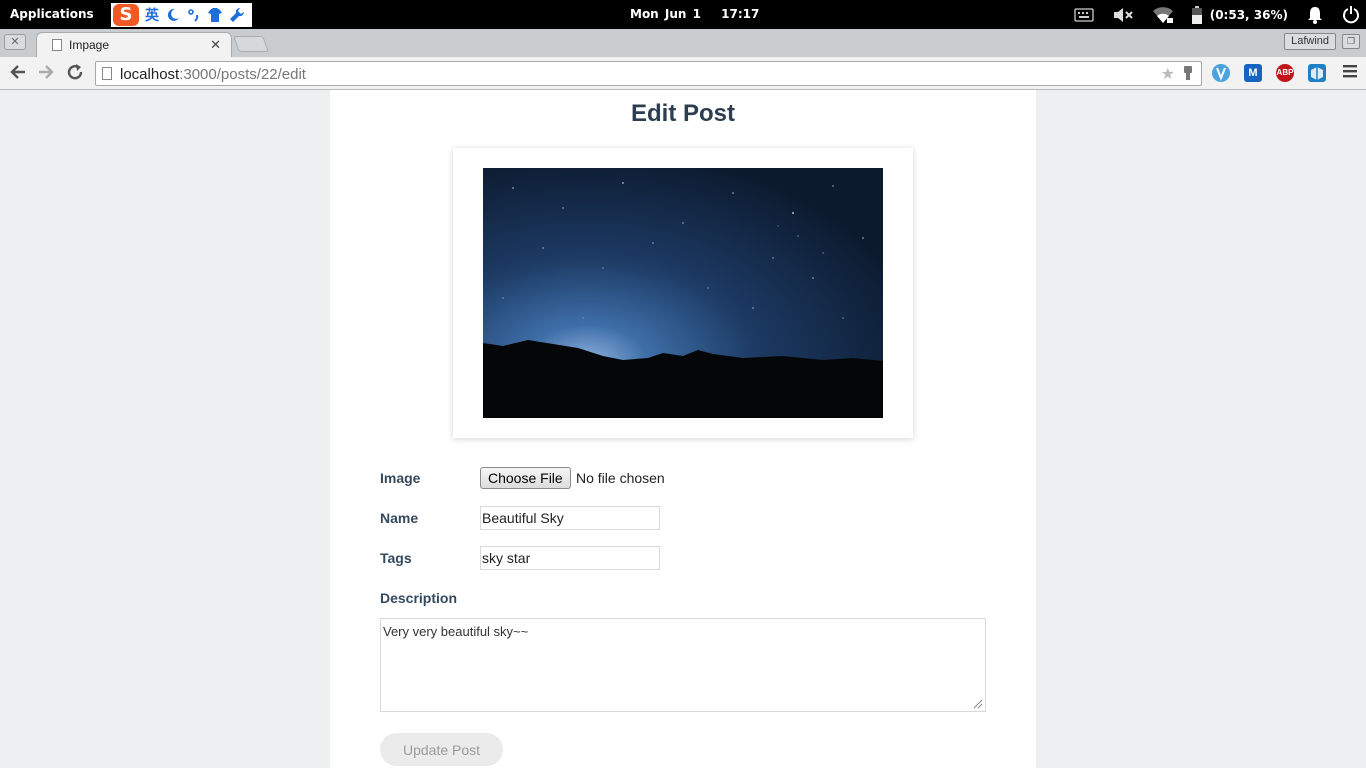  I want to click on tab-title: Impage, so click(89, 45).